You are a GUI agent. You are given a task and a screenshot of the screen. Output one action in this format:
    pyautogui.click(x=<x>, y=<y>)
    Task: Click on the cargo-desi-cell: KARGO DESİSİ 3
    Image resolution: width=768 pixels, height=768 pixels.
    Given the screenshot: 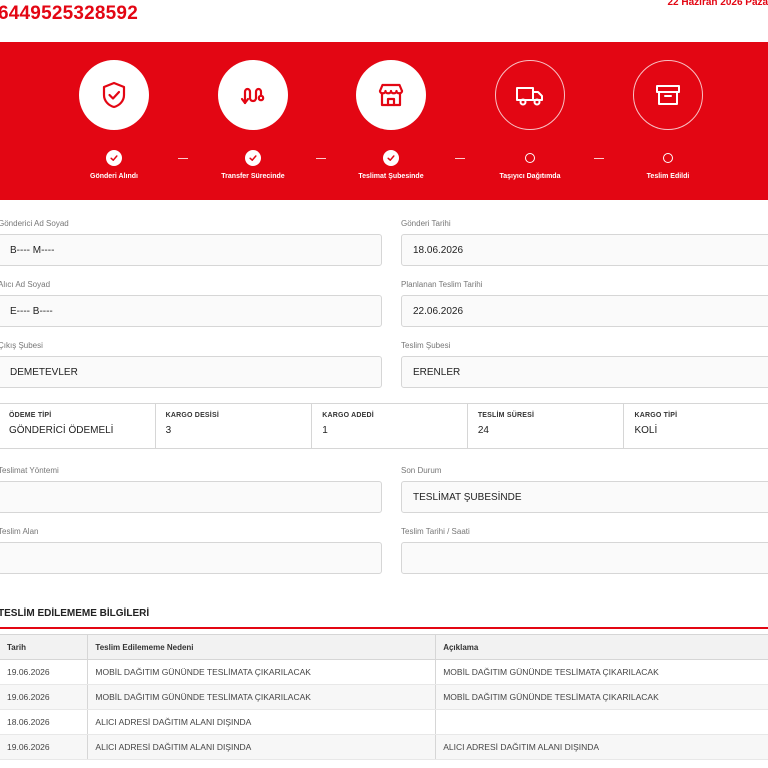 What is the action you would take?
    pyautogui.click(x=234, y=426)
    